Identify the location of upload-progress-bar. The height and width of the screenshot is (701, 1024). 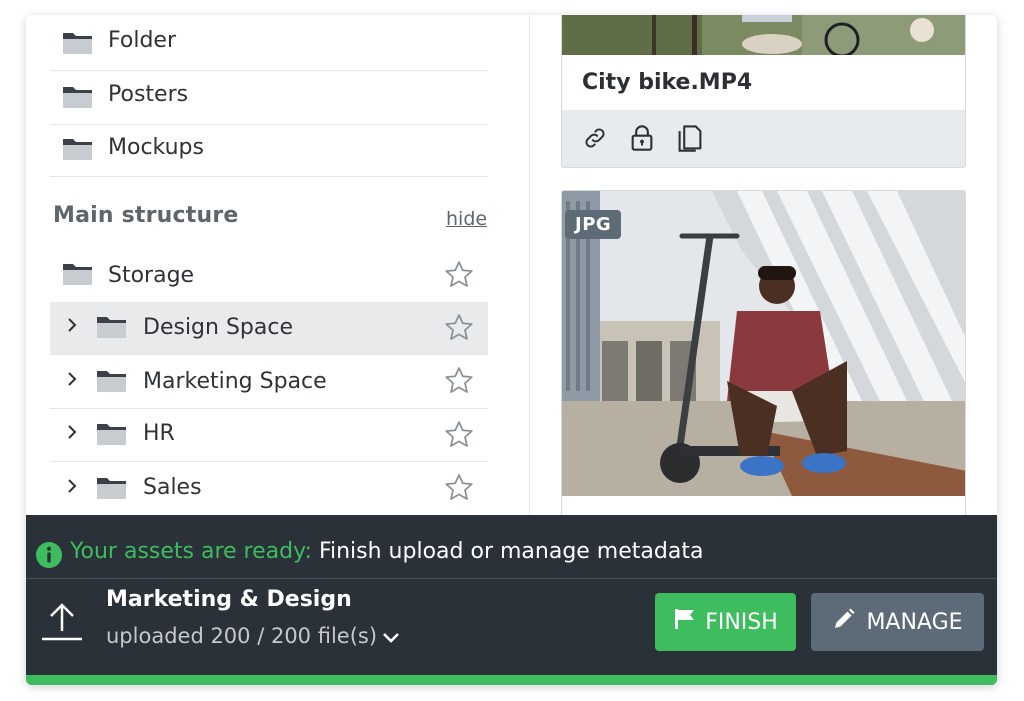
(511, 680).